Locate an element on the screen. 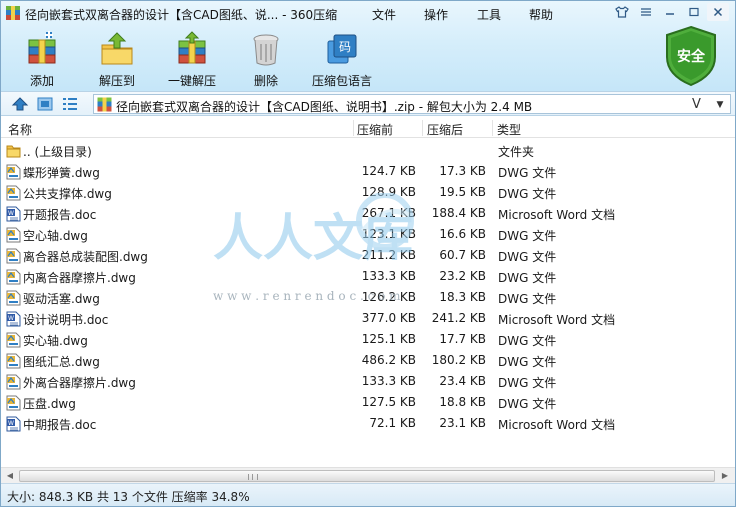 The width and height of the screenshot is (736, 507). column-compressed-before: 压缩前 is located at coordinates (375, 129).